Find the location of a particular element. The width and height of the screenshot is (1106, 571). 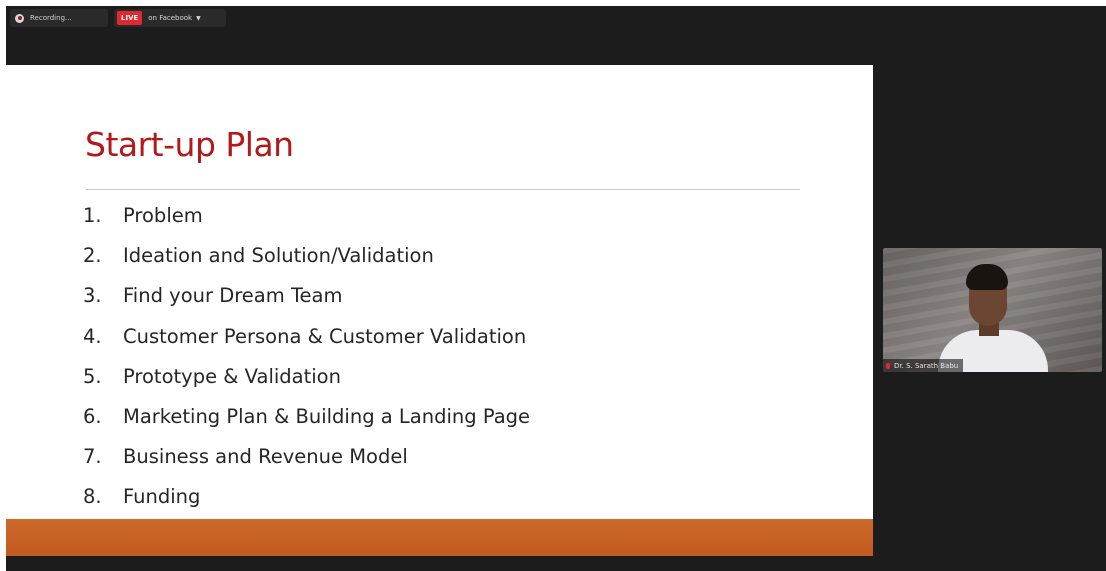

slide-list-item: 3. Find your Dream Team is located at coordinates (306, 304).